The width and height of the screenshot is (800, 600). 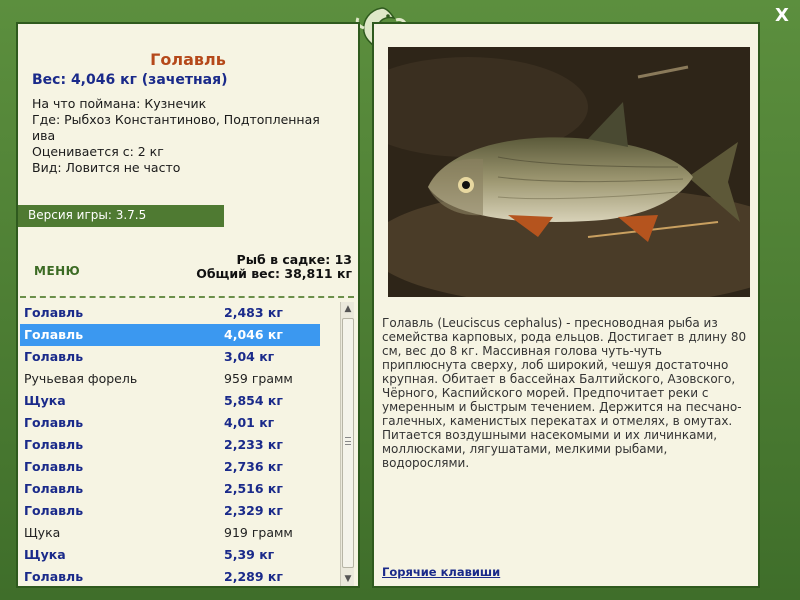 What do you see at coordinates (119, 103) in the screenshot?
I see `info-bait: На что поймана: Кузнечик` at bounding box center [119, 103].